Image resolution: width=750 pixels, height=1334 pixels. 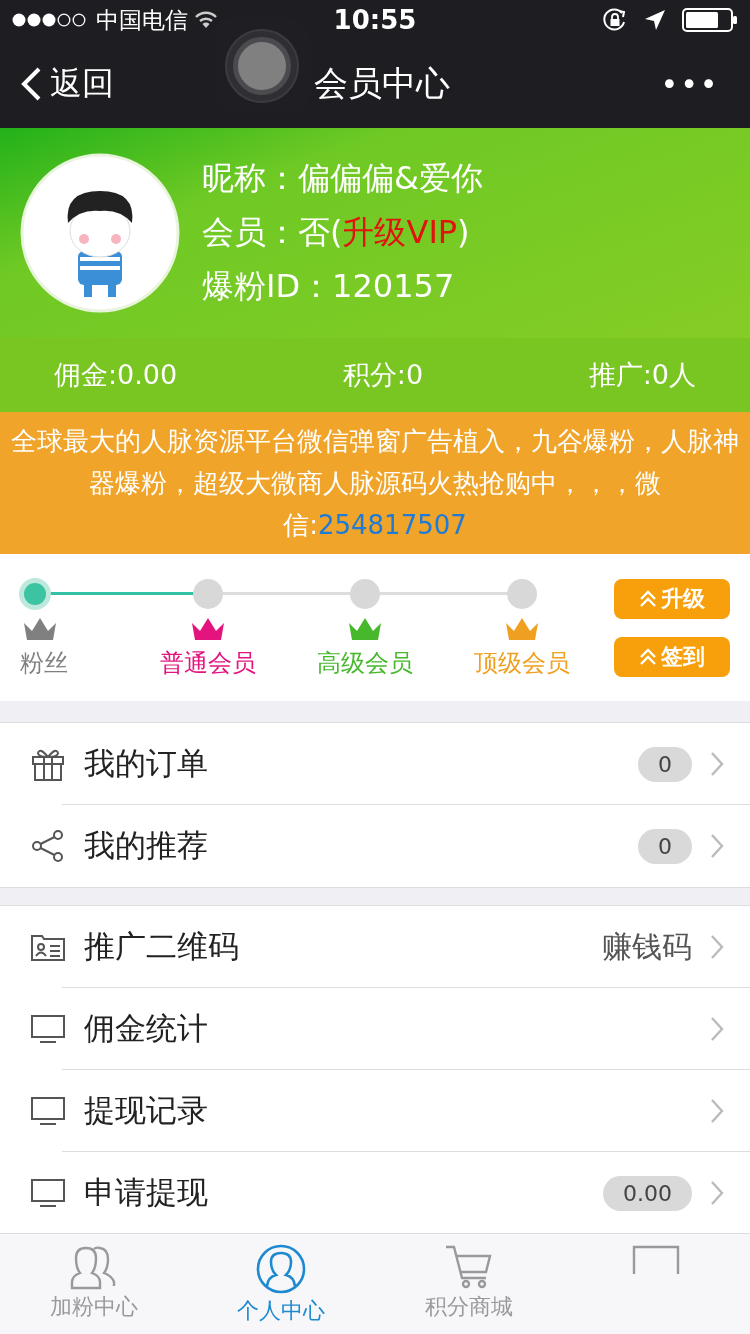 What do you see at coordinates (375, 846) in the screenshot?
I see `menu-row: 我的推荐 0` at bounding box center [375, 846].